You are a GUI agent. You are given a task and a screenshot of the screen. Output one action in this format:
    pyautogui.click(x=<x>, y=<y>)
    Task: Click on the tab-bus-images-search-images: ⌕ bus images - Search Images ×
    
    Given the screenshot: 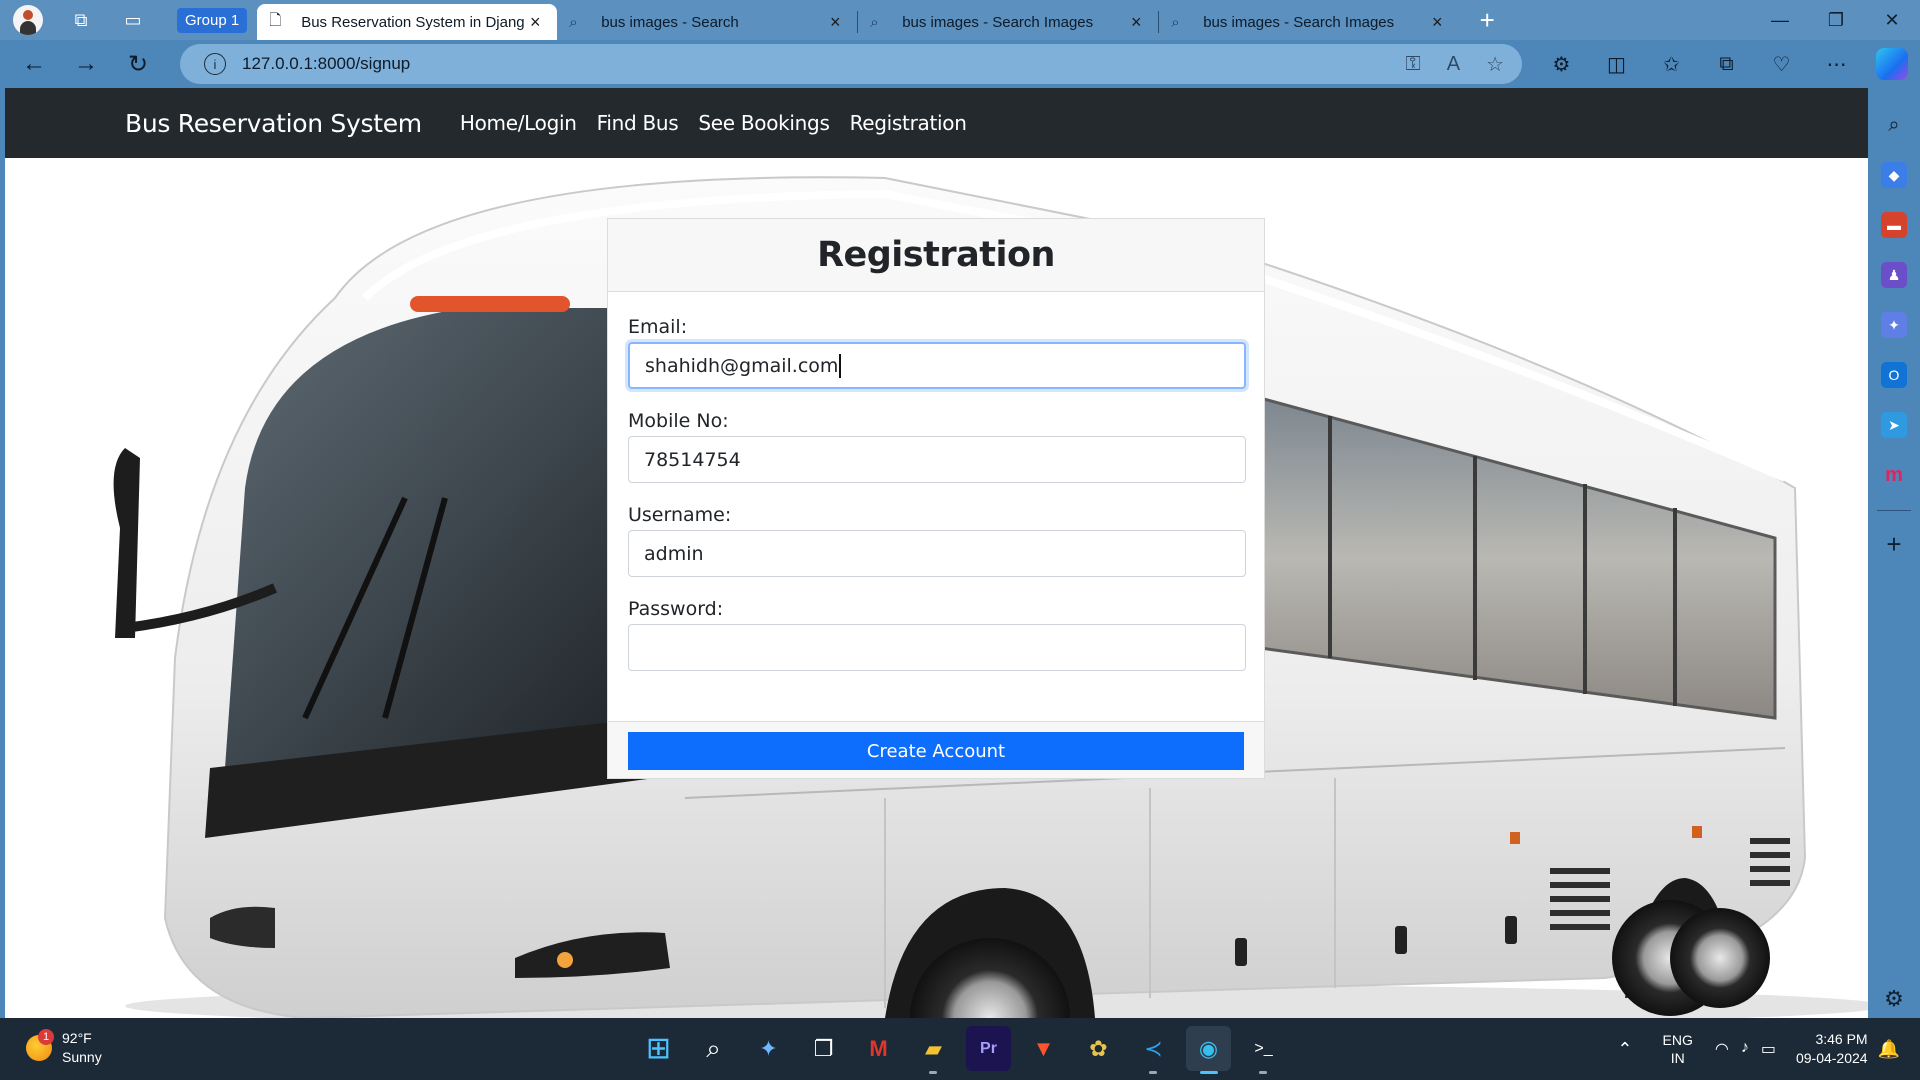 What is the action you would take?
    pyautogui.click(x=1008, y=22)
    